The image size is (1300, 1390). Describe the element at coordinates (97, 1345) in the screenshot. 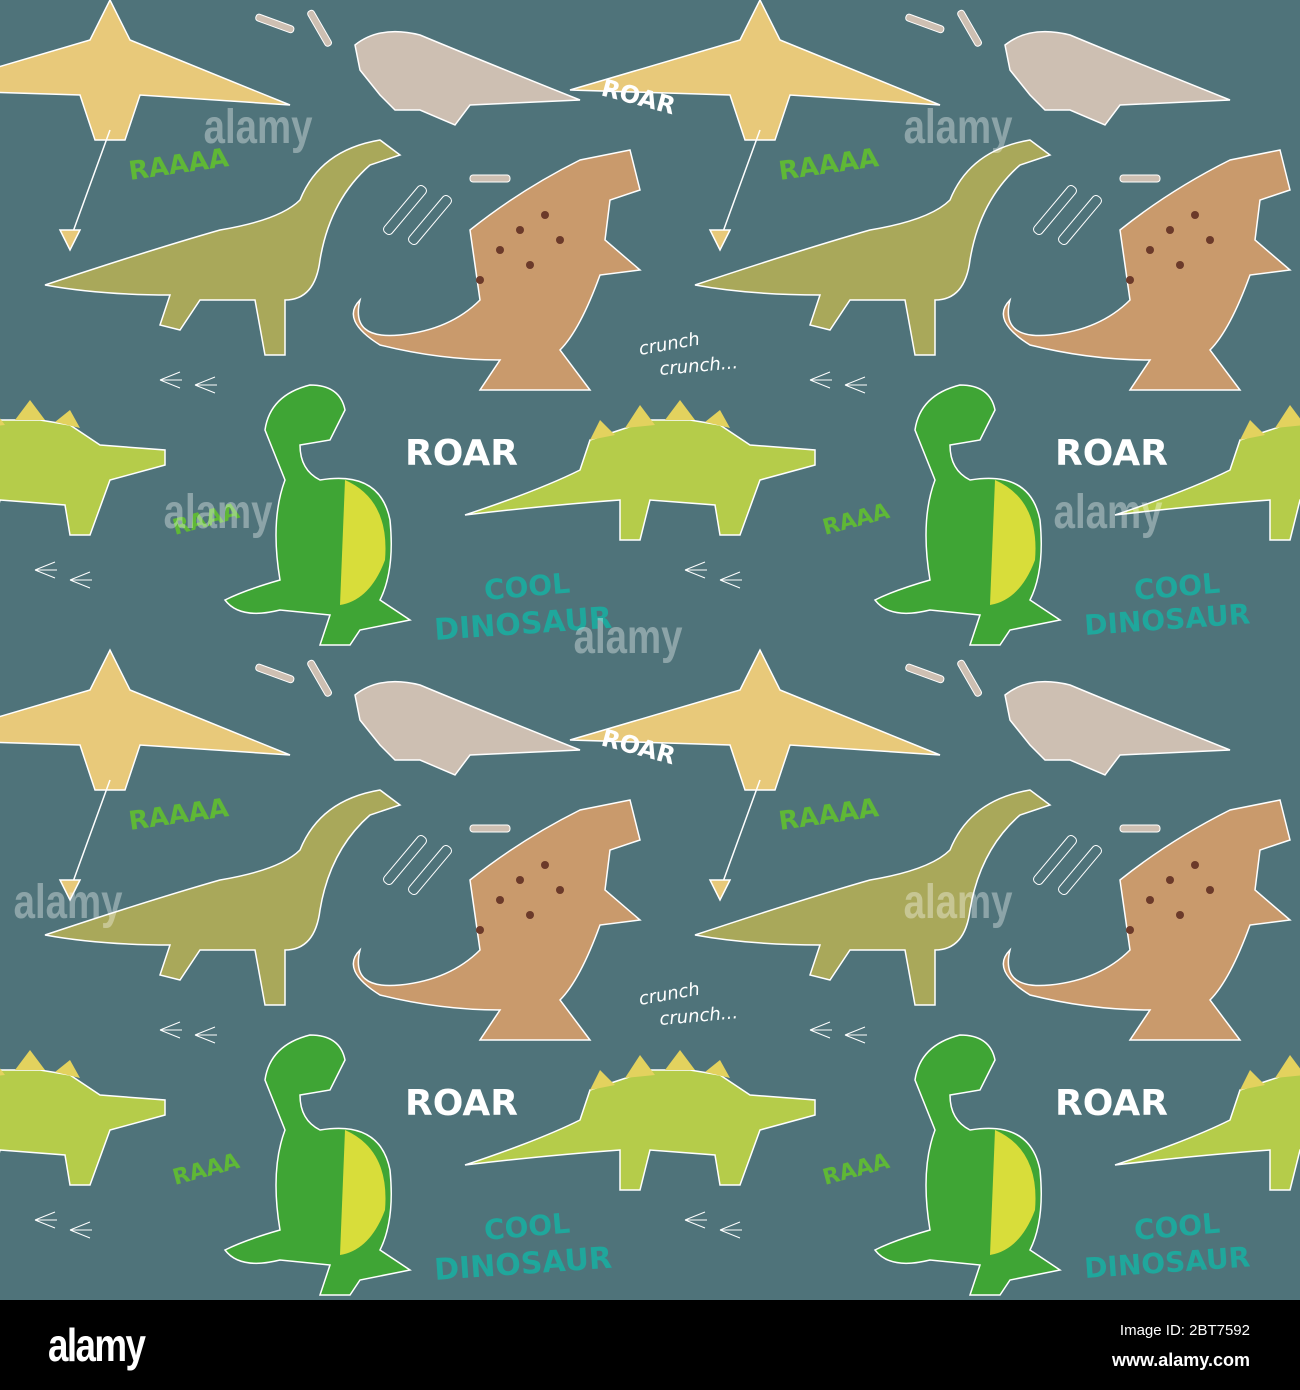

I see `alamy-logo: alamy` at that location.